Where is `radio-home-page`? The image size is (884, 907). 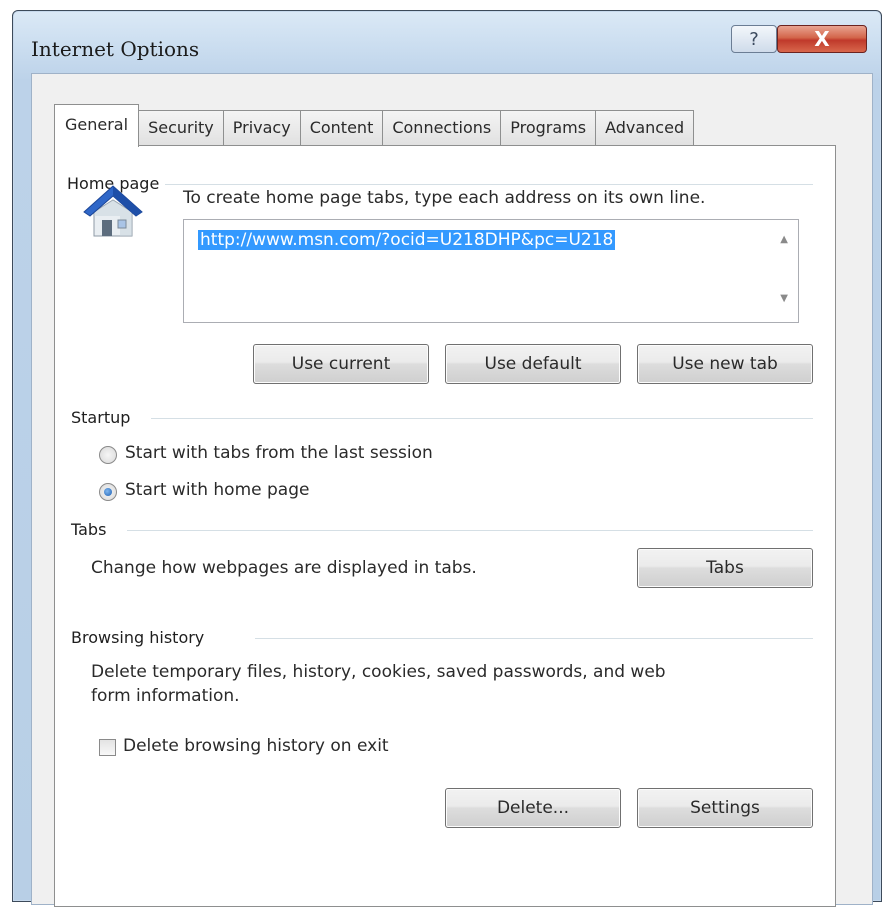 radio-home-page is located at coordinates (108, 492).